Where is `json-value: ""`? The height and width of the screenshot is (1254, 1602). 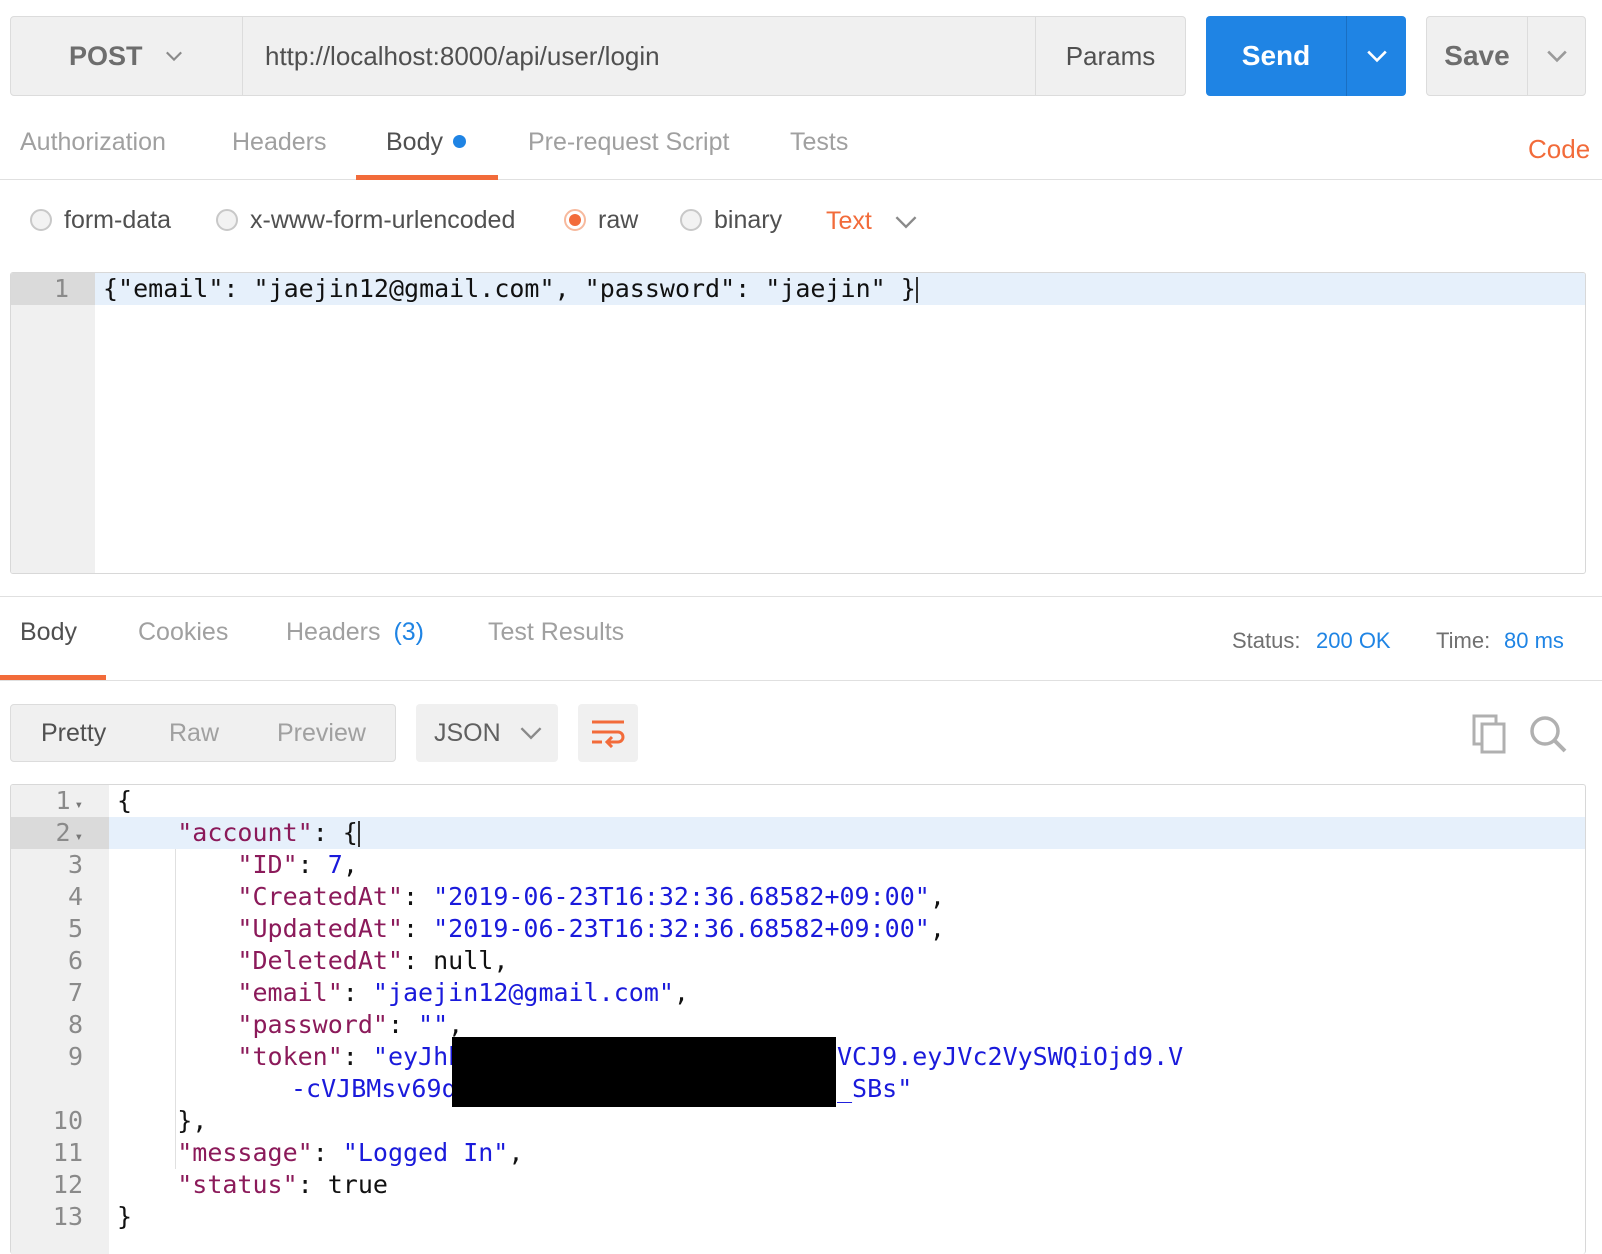
json-value: "" is located at coordinates (433, 1024).